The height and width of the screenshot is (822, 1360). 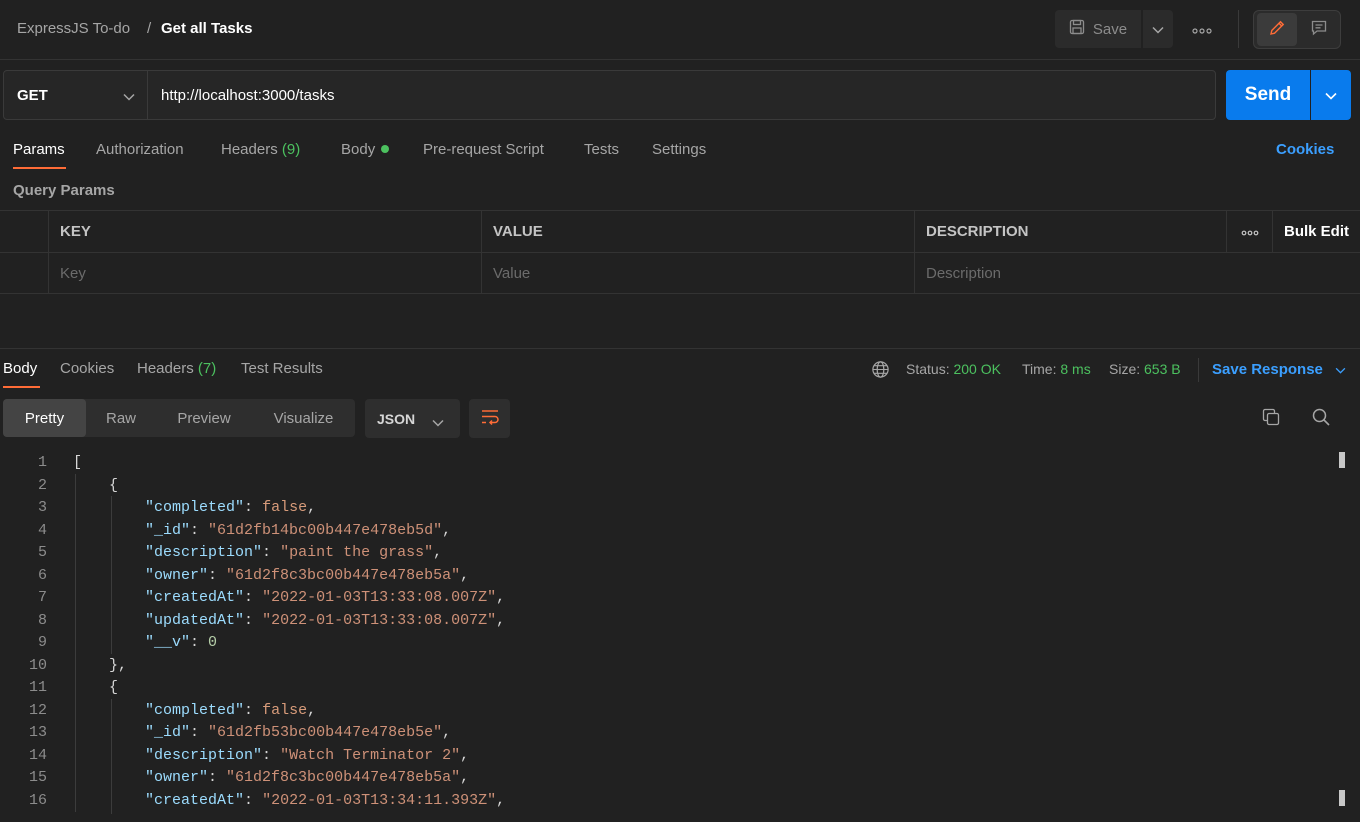 I want to click on response-tab-test-results: Test Results, so click(x=282, y=368).